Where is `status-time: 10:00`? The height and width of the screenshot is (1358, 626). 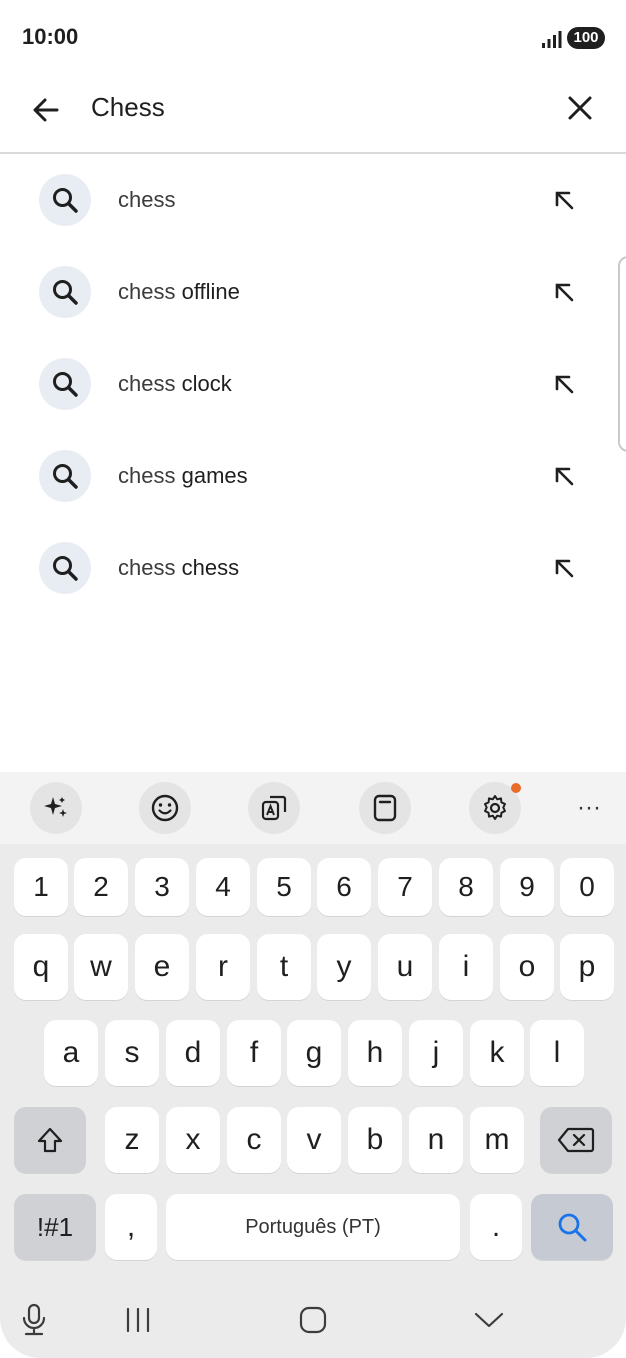 status-time: 10:00 is located at coordinates (50, 36).